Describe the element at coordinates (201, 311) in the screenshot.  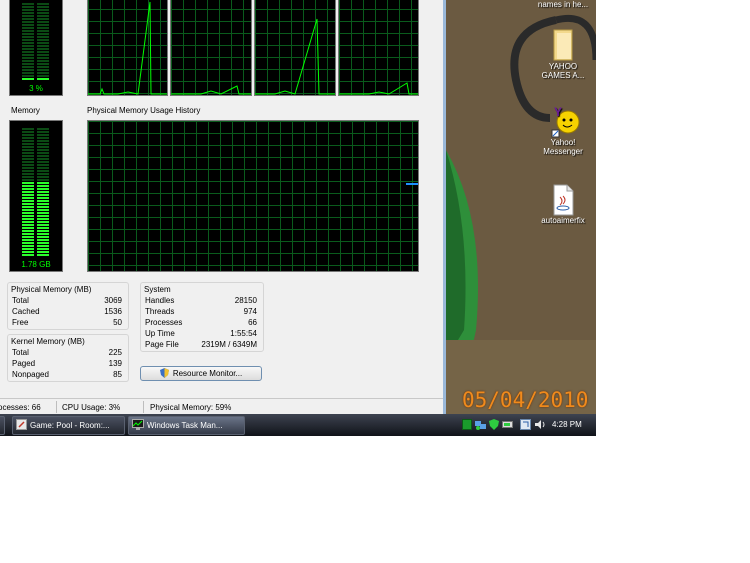
I see `system-row: Threads 974` at that location.